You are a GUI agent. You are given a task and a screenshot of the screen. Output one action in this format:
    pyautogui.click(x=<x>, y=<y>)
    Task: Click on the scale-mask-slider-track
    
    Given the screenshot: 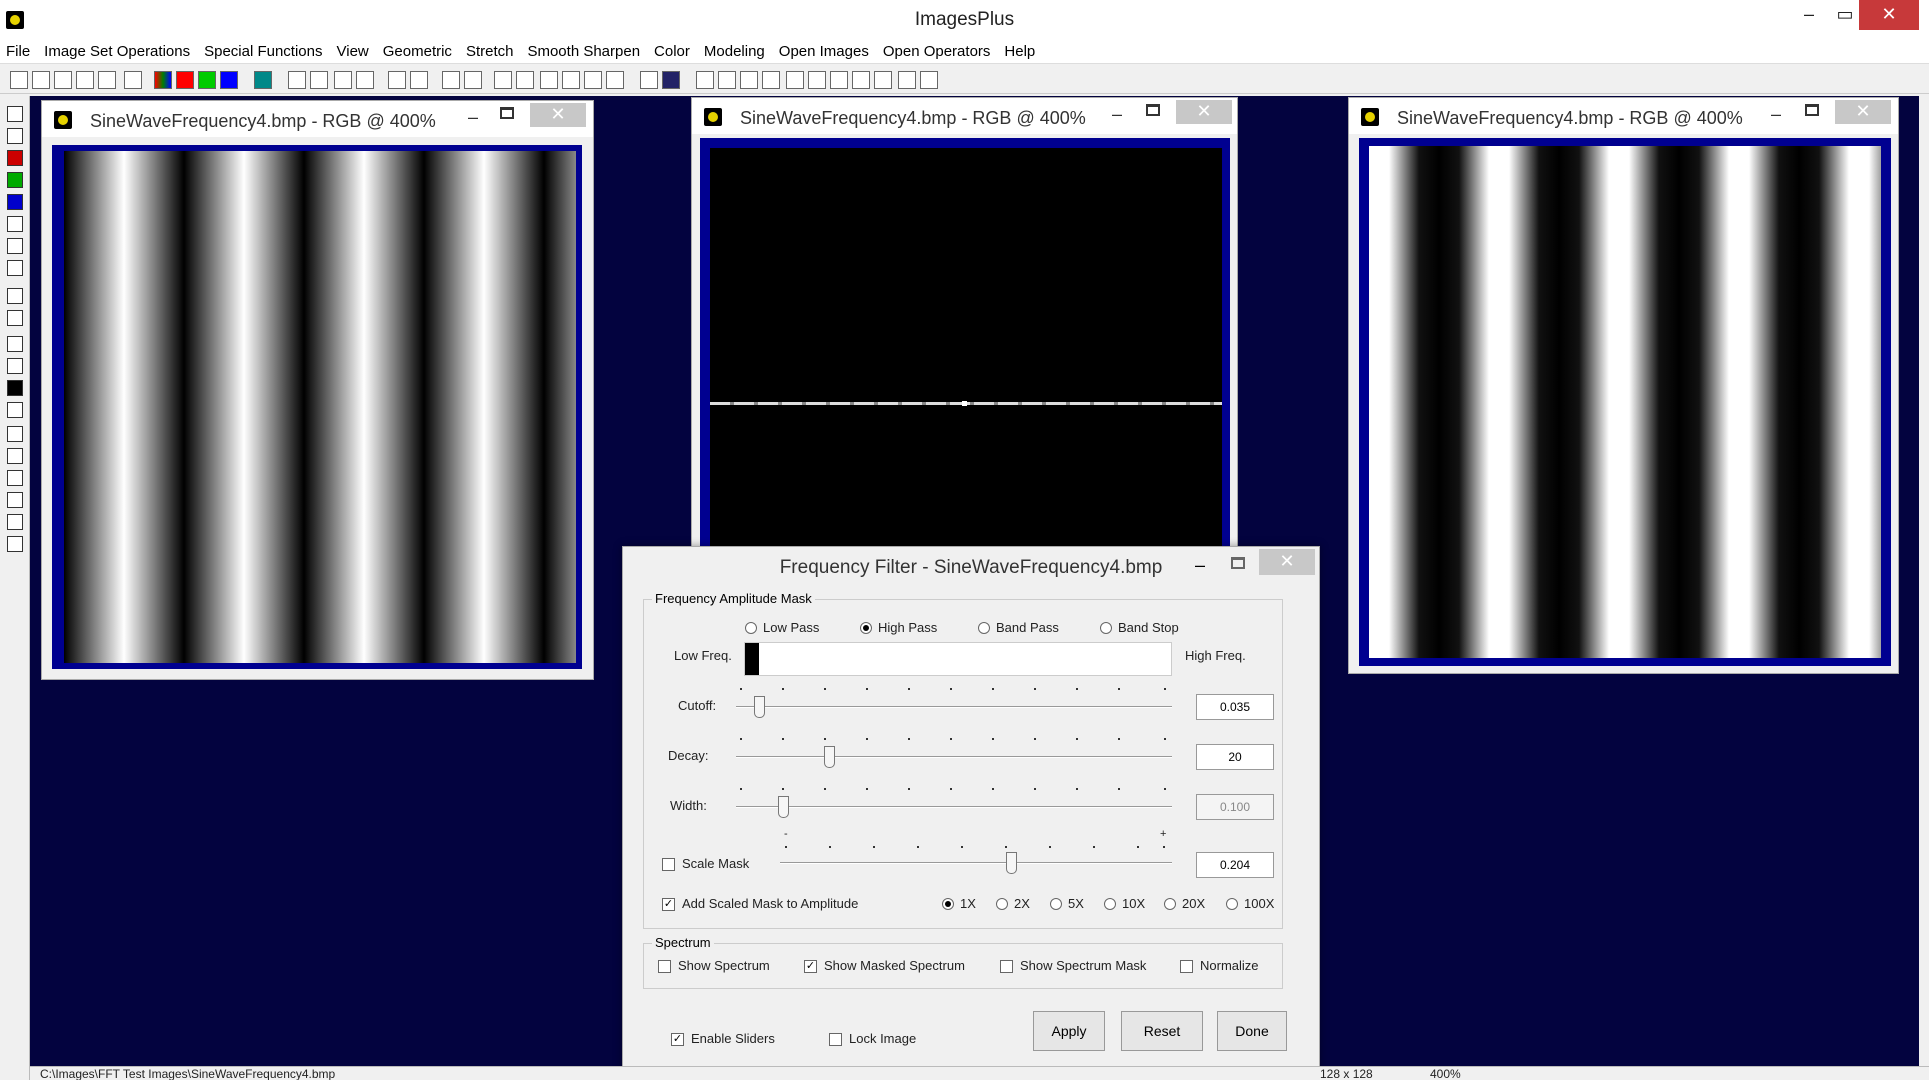 What is the action you would take?
    pyautogui.click(x=976, y=863)
    